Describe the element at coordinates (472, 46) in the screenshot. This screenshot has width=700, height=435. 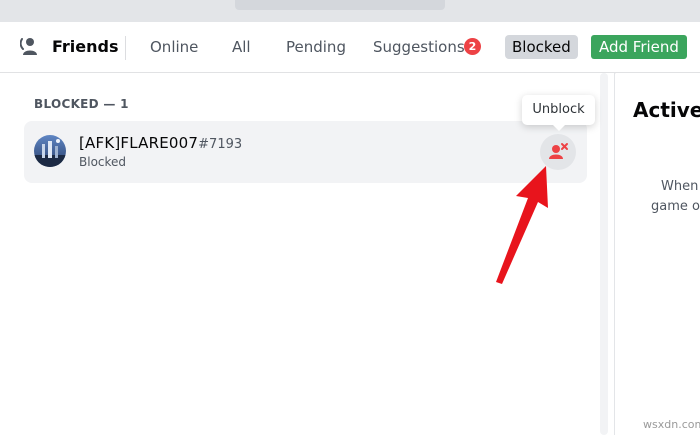
I see `suggestions-count-badge: 2` at that location.